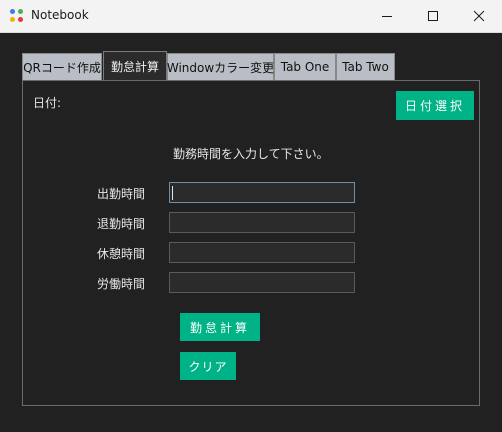 The image size is (502, 432). I want to click on break-time-label: 休憩時間, so click(121, 254).